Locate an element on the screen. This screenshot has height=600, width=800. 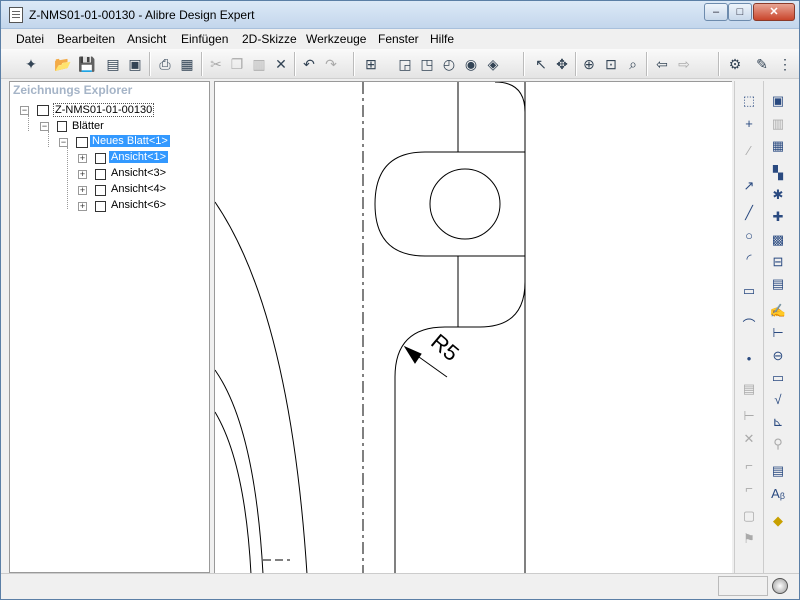
circle-icon: ○ is located at coordinates (749, 236).